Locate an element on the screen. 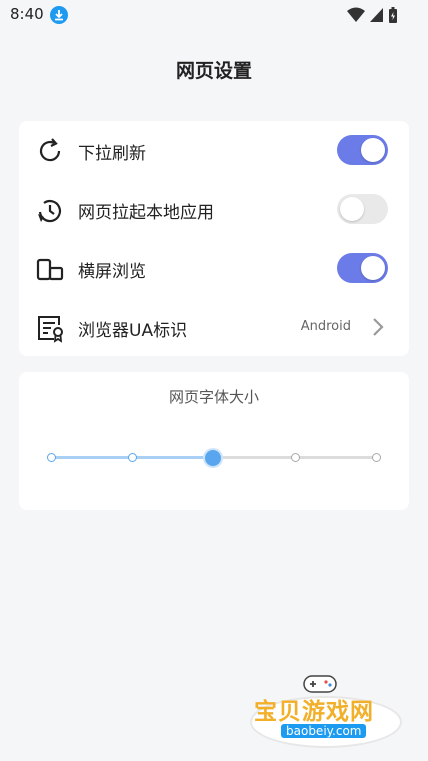 This screenshot has height=761, width=428. gamepad-icon is located at coordinates (320, 684).